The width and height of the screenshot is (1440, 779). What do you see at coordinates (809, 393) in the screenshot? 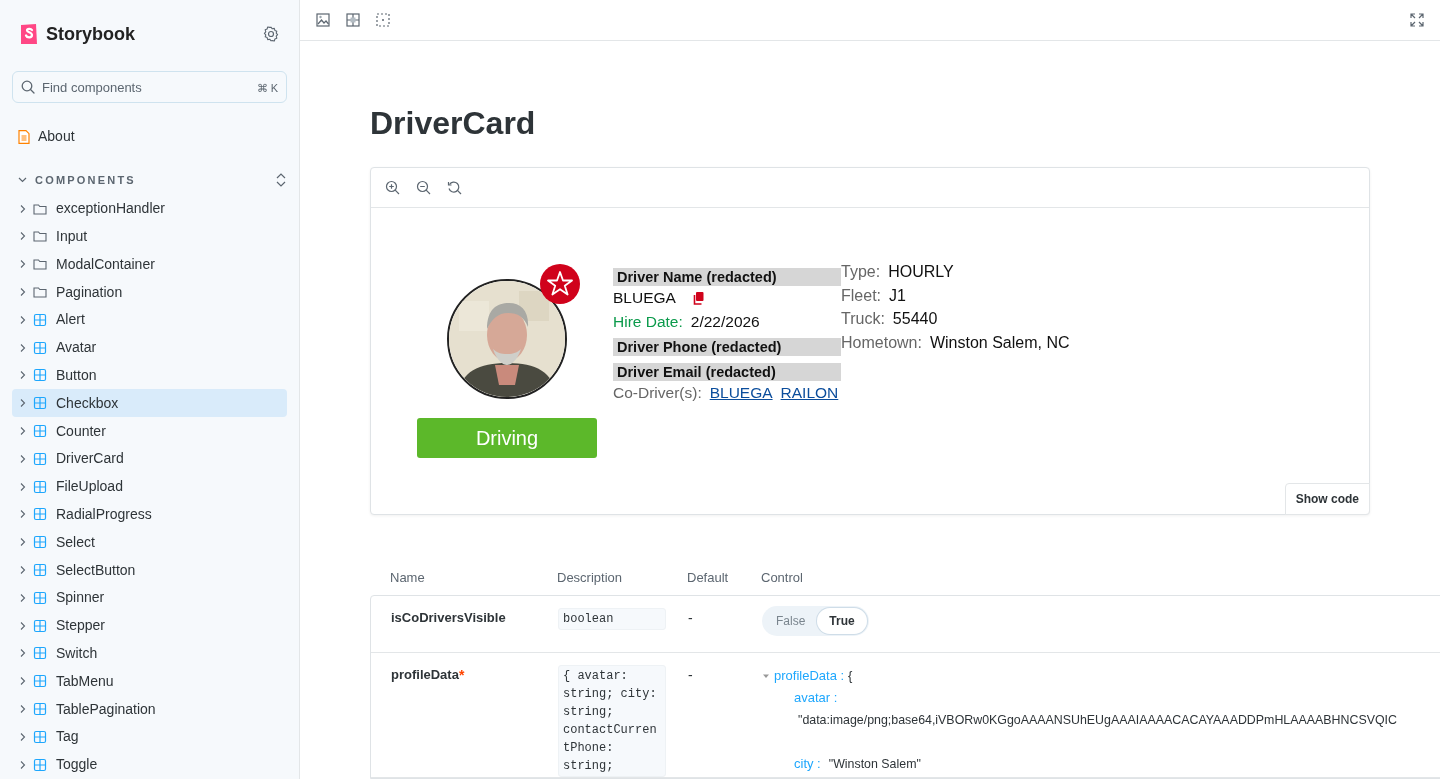
I see `co-driver-link: RAILON` at bounding box center [809, 393].